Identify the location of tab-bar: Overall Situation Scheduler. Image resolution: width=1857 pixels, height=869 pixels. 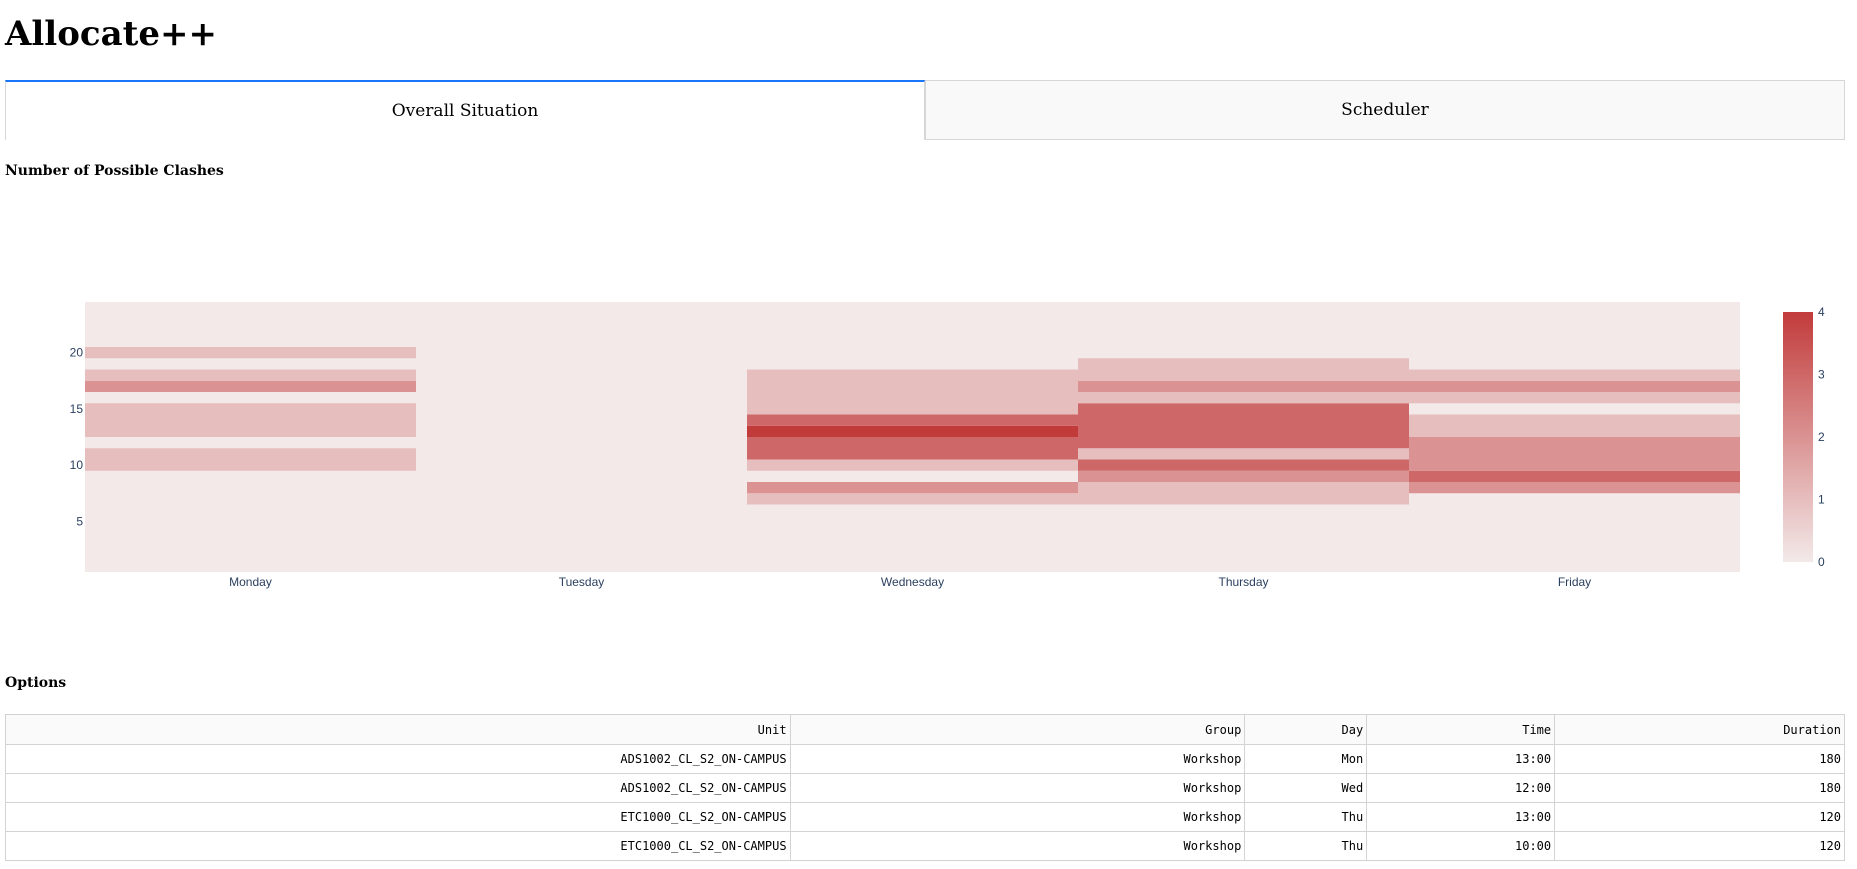
(925, 110).